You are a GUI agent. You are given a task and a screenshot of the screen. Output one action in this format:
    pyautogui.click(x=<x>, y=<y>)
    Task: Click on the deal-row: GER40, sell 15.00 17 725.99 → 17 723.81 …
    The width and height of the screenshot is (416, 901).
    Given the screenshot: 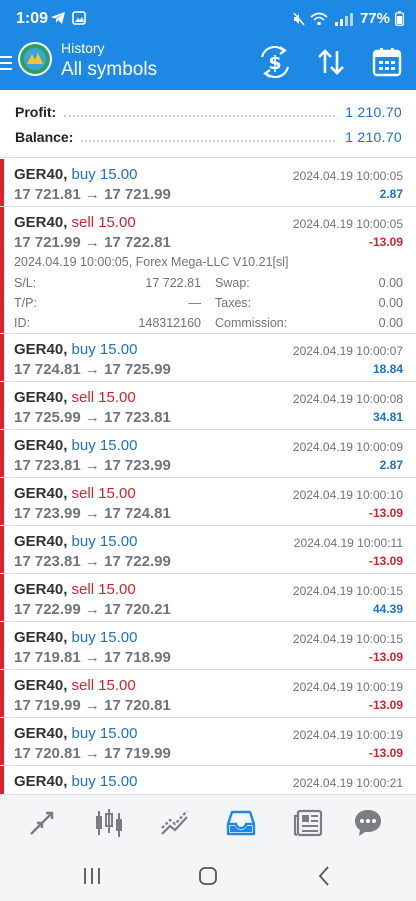 What is the action you would take?
    pyautogui.click(x=208, y=406)
    